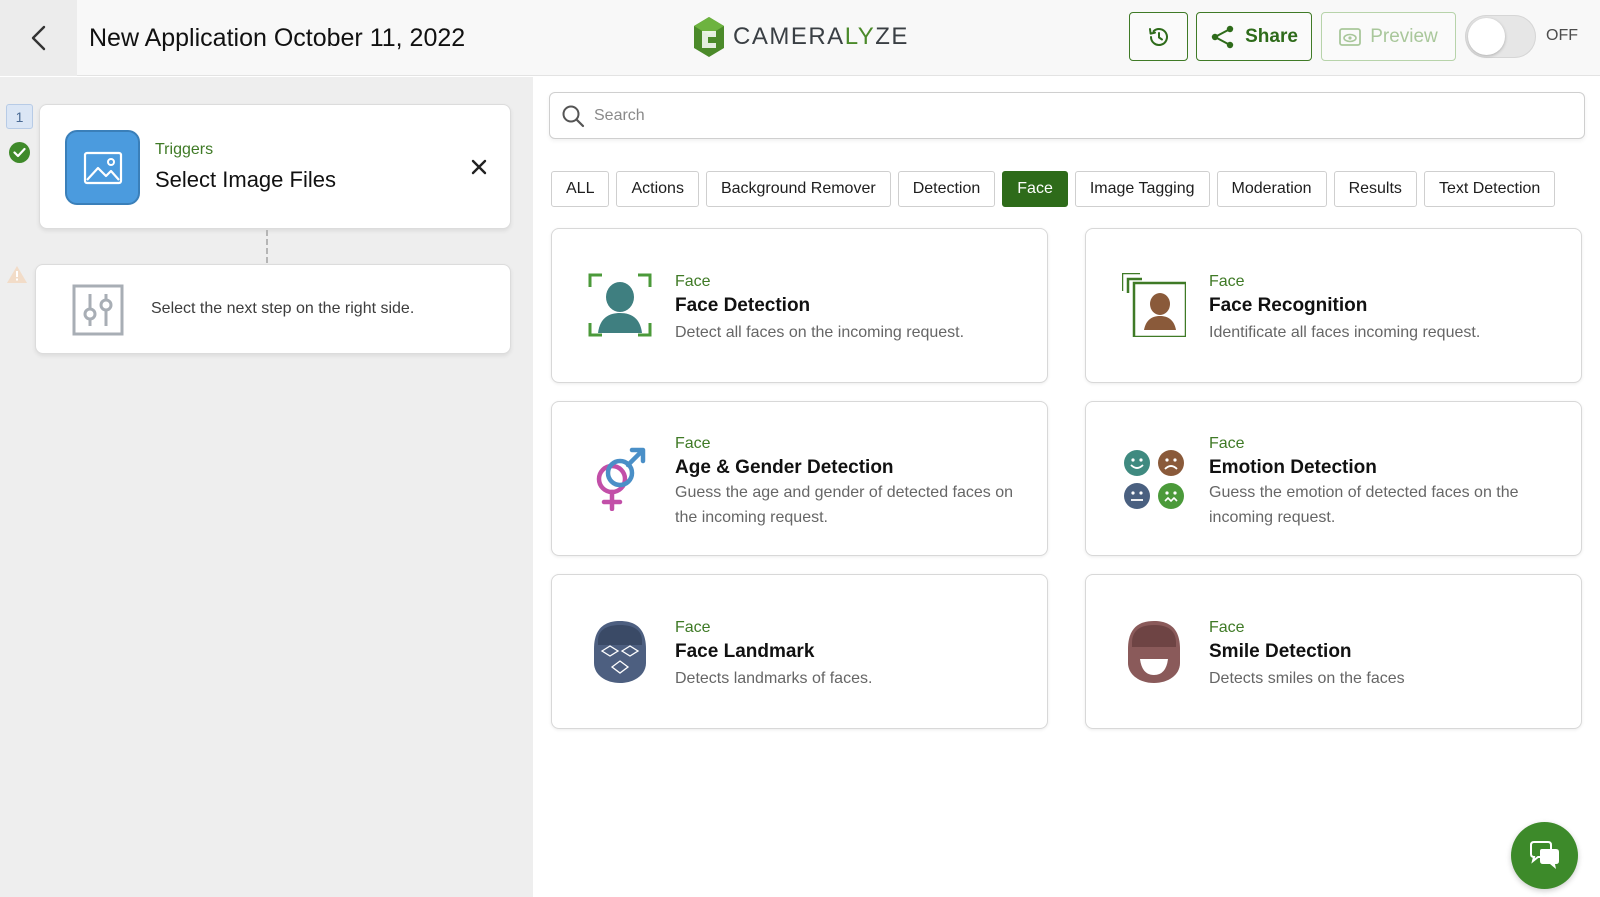 This screenshot has height=897, width=1600. I want to click on share-button: Share, so click(1254, 36).